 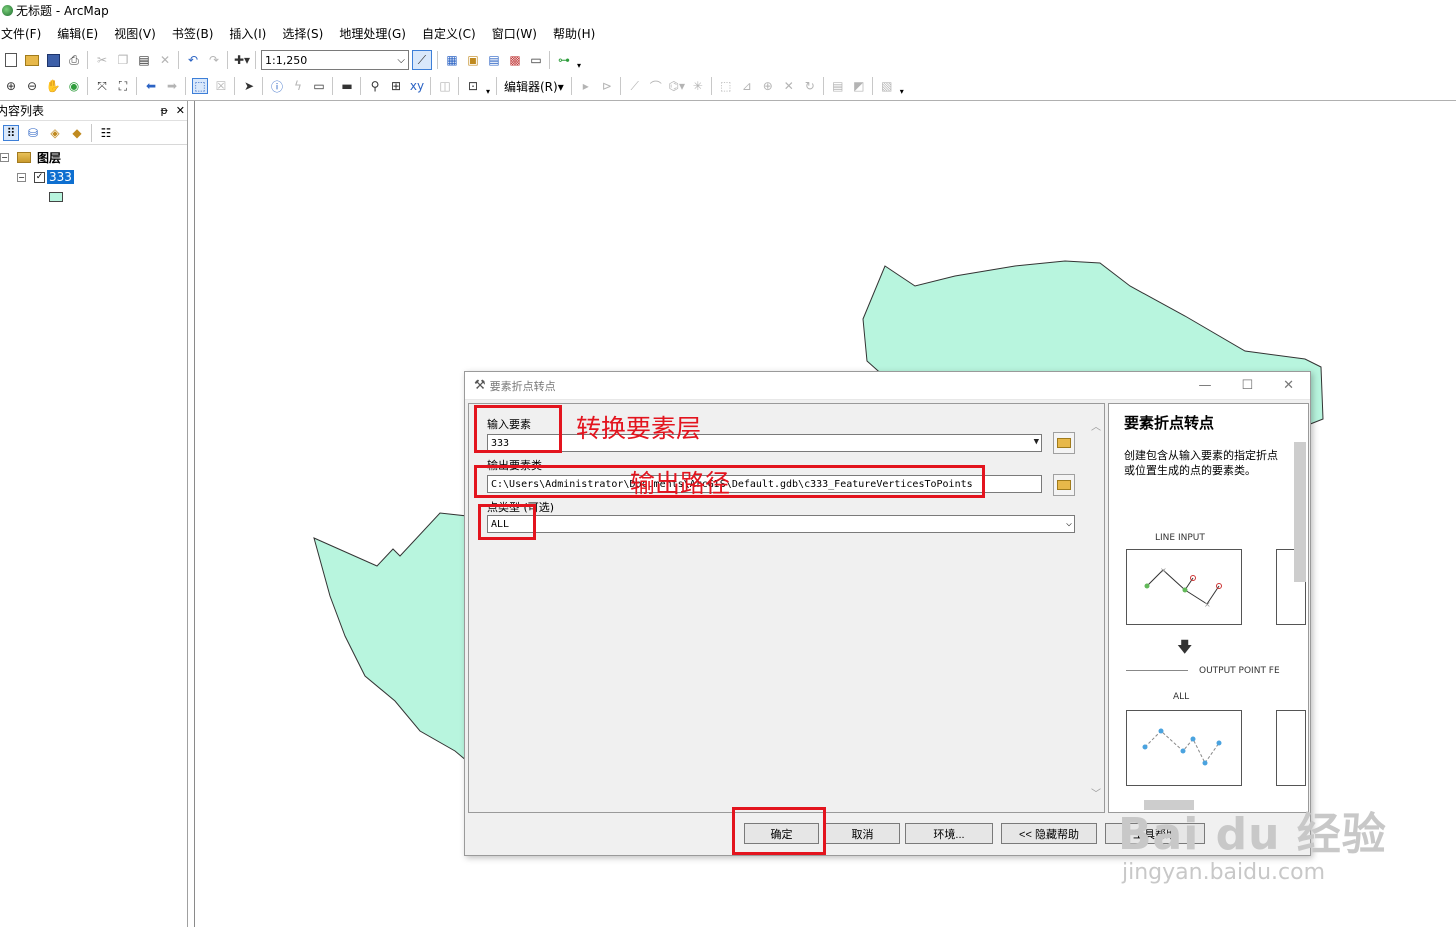 I want to click on save-icon, so click(x=53, y=60).